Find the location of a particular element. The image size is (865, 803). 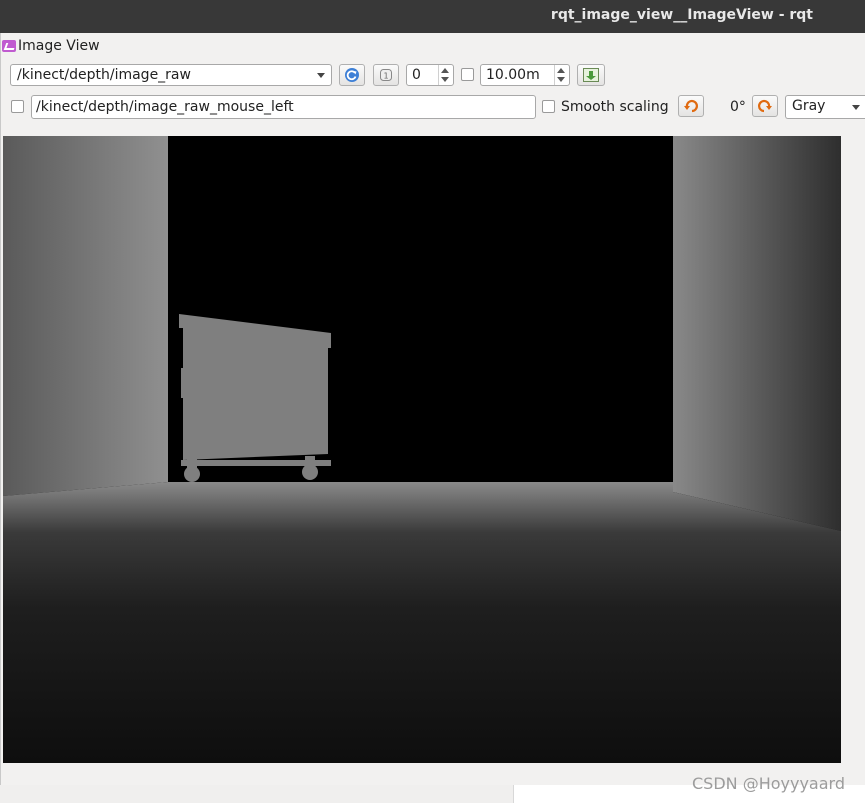

topic-select: /kinect/depth/image_raw is located at coordinates (171, 75).